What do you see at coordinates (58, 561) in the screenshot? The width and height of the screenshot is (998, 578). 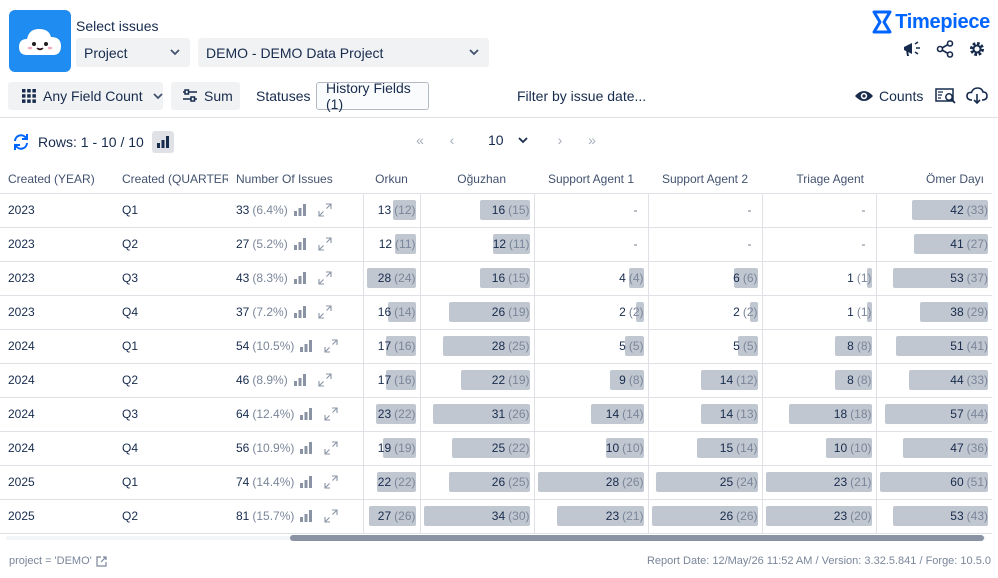 I see `jql-footer: project = 'DEMO'` at bounding box center [58, 561].